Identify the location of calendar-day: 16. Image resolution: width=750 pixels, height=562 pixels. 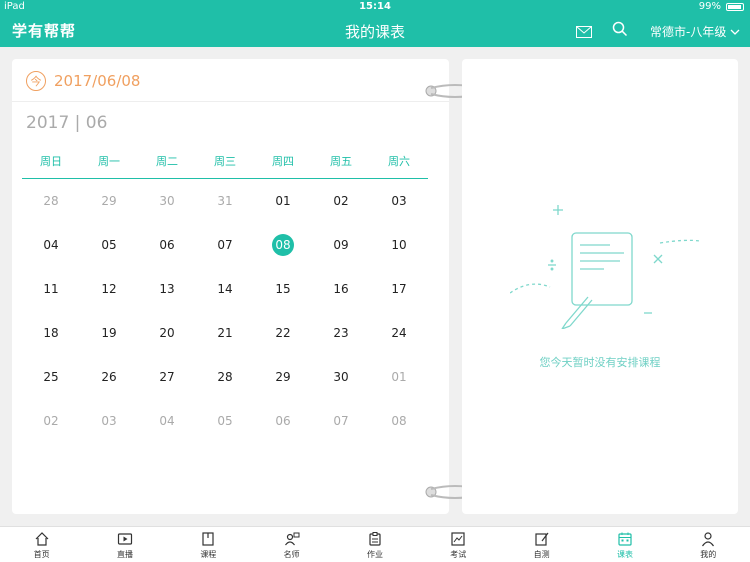
(341, 289).